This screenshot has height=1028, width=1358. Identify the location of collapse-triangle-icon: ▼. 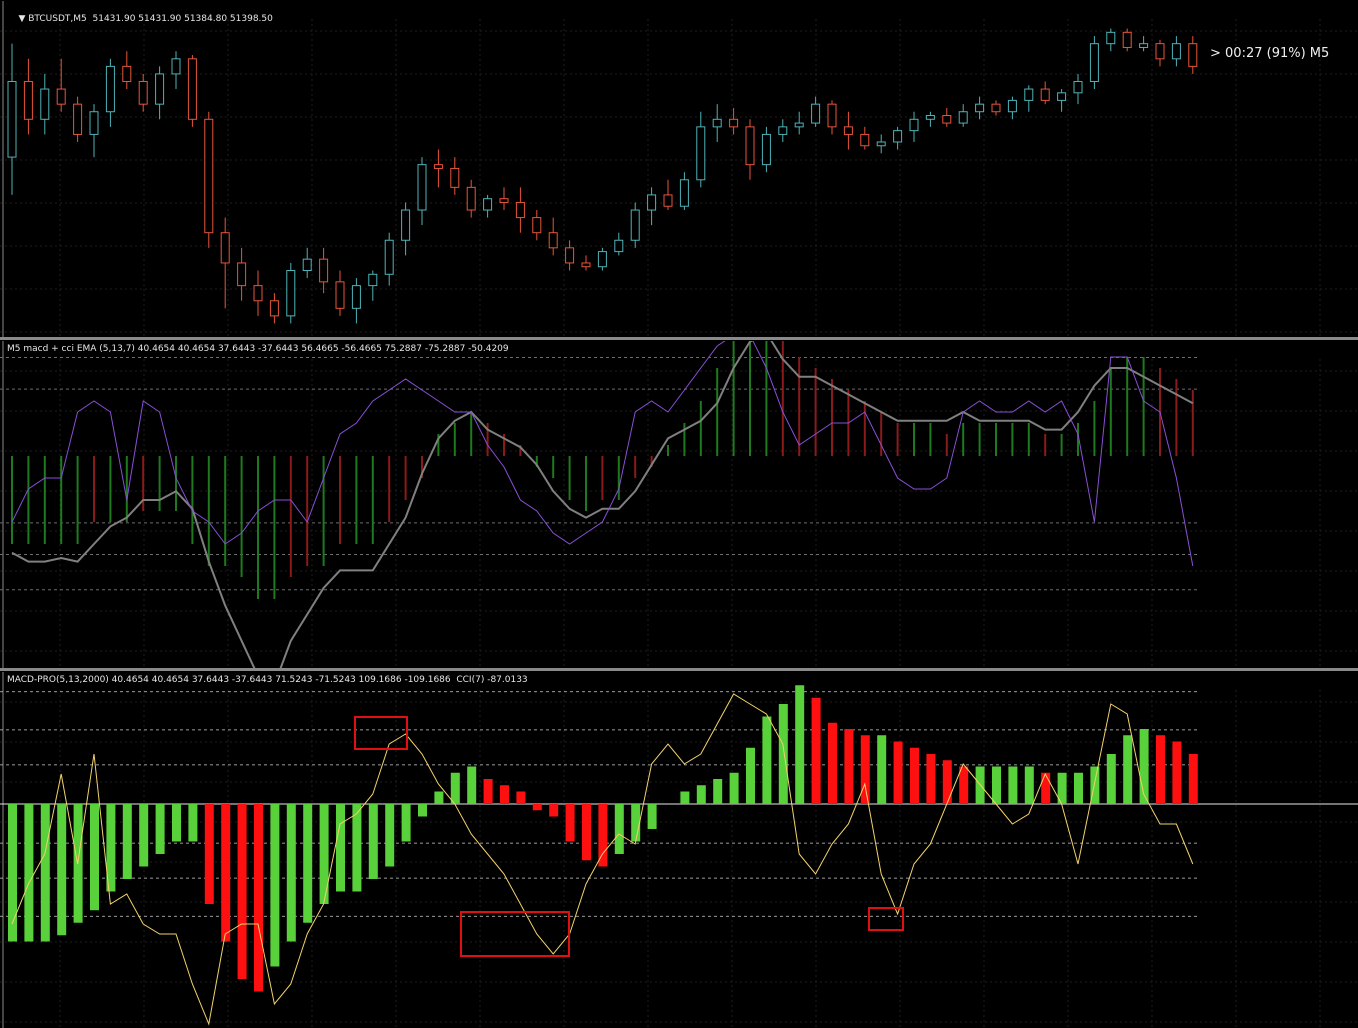
(23, 19).